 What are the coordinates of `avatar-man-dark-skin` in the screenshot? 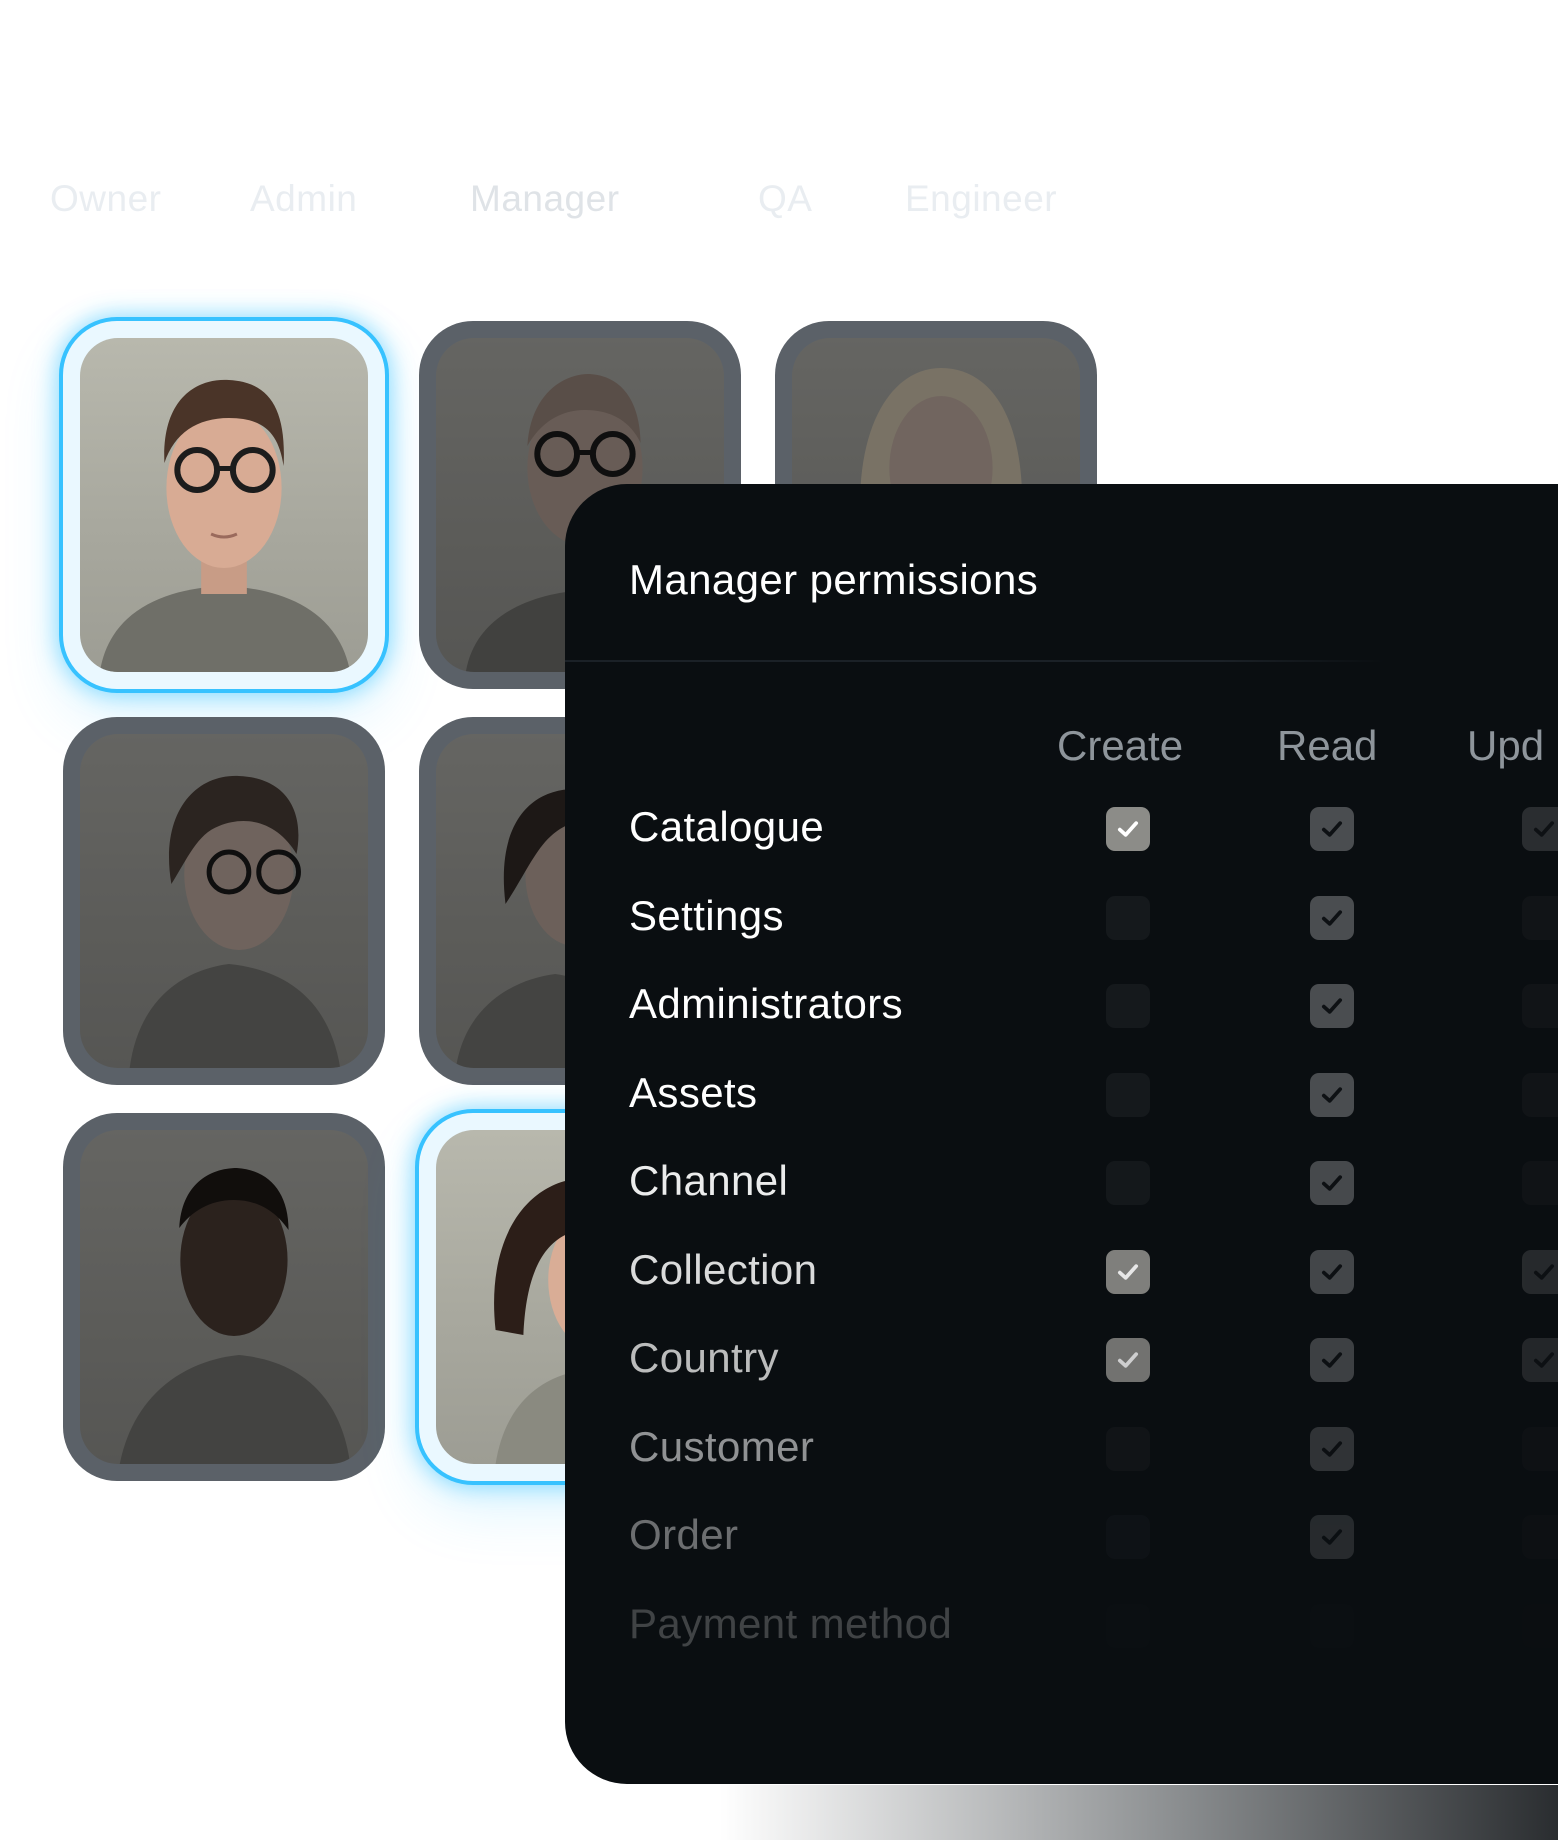 It's located at (224, 1297).